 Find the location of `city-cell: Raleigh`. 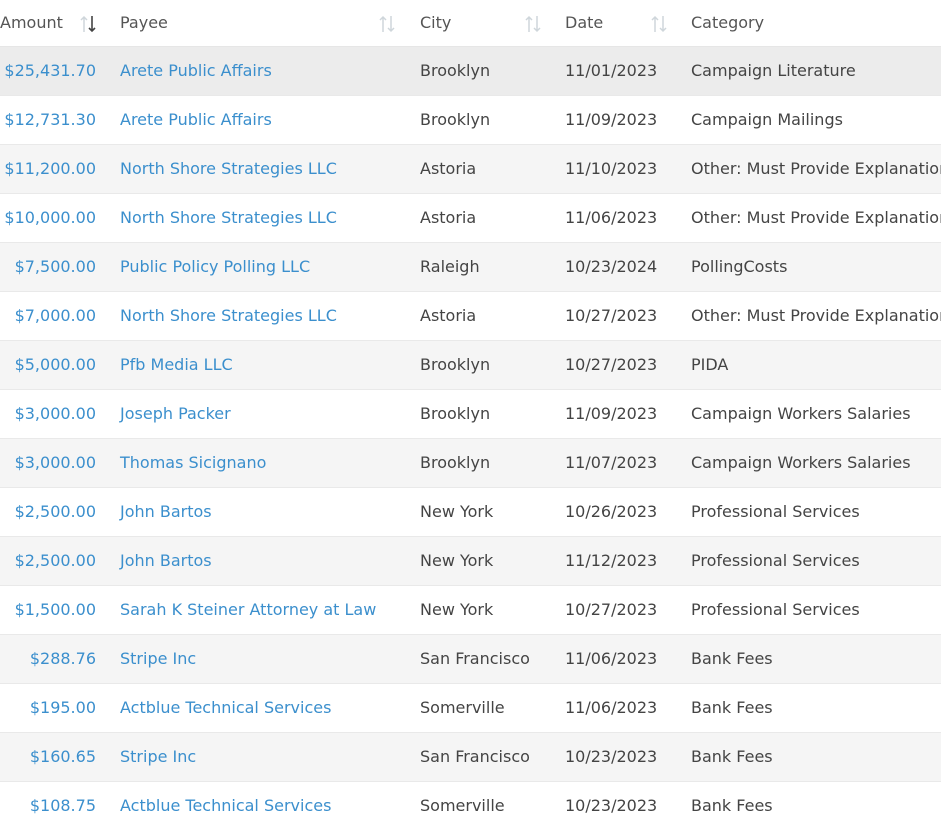

city-cell: Raleigh is located at coordinates (450, 266).